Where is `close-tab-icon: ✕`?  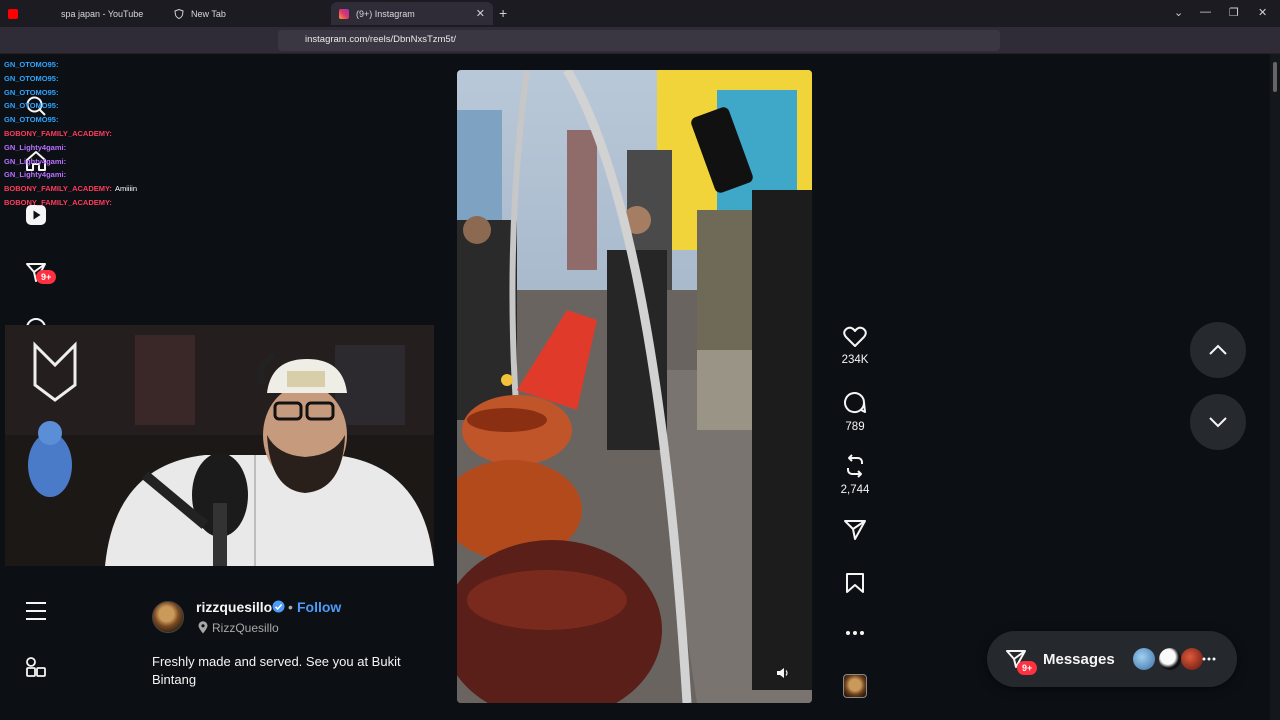
close-tab-icon: ✕ is located at coordinates (480, 13).